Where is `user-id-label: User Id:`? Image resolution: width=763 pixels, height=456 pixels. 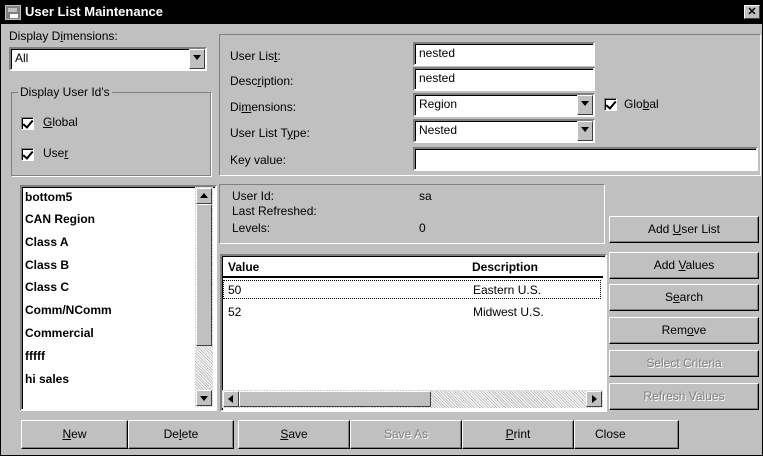 user-id-label: User Id: is located at coordinates (253, 196).